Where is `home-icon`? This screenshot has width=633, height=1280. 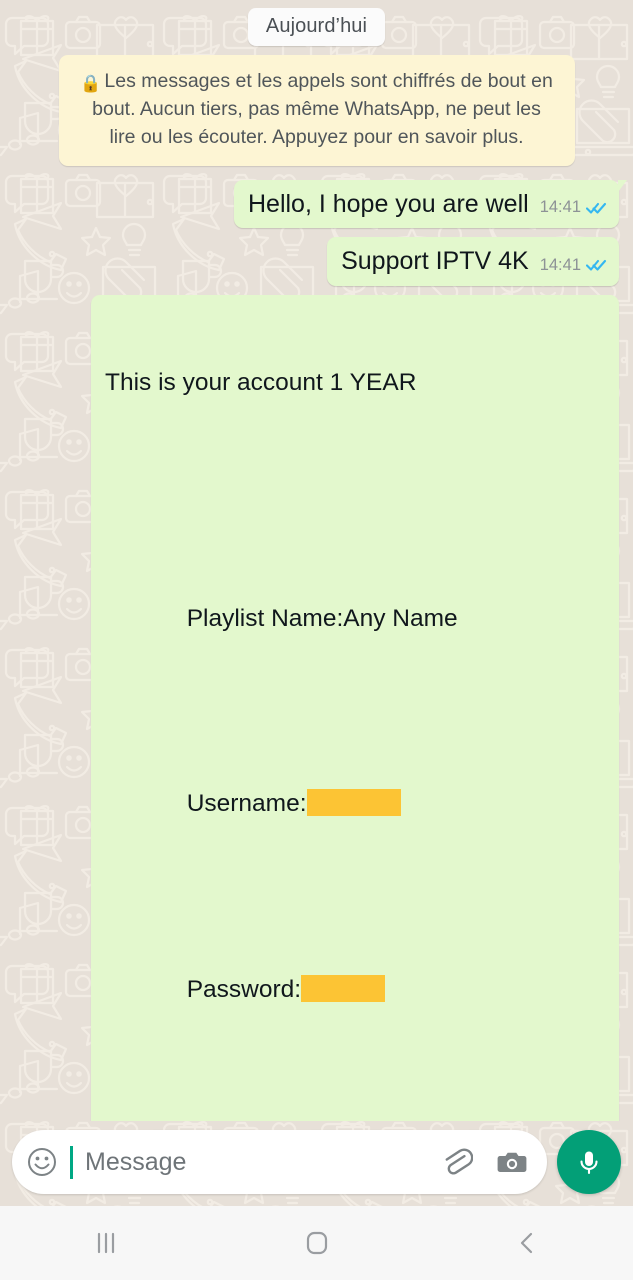 home-icon is located at coordinates (316, 1243).